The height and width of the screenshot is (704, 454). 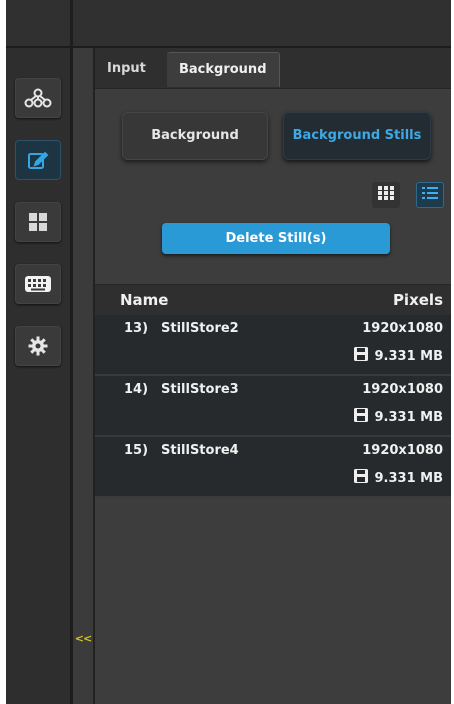 What do you see at coordinates (39, 376) in the screenshot?
I see `nav-rail` at bounding box center [39, 376].